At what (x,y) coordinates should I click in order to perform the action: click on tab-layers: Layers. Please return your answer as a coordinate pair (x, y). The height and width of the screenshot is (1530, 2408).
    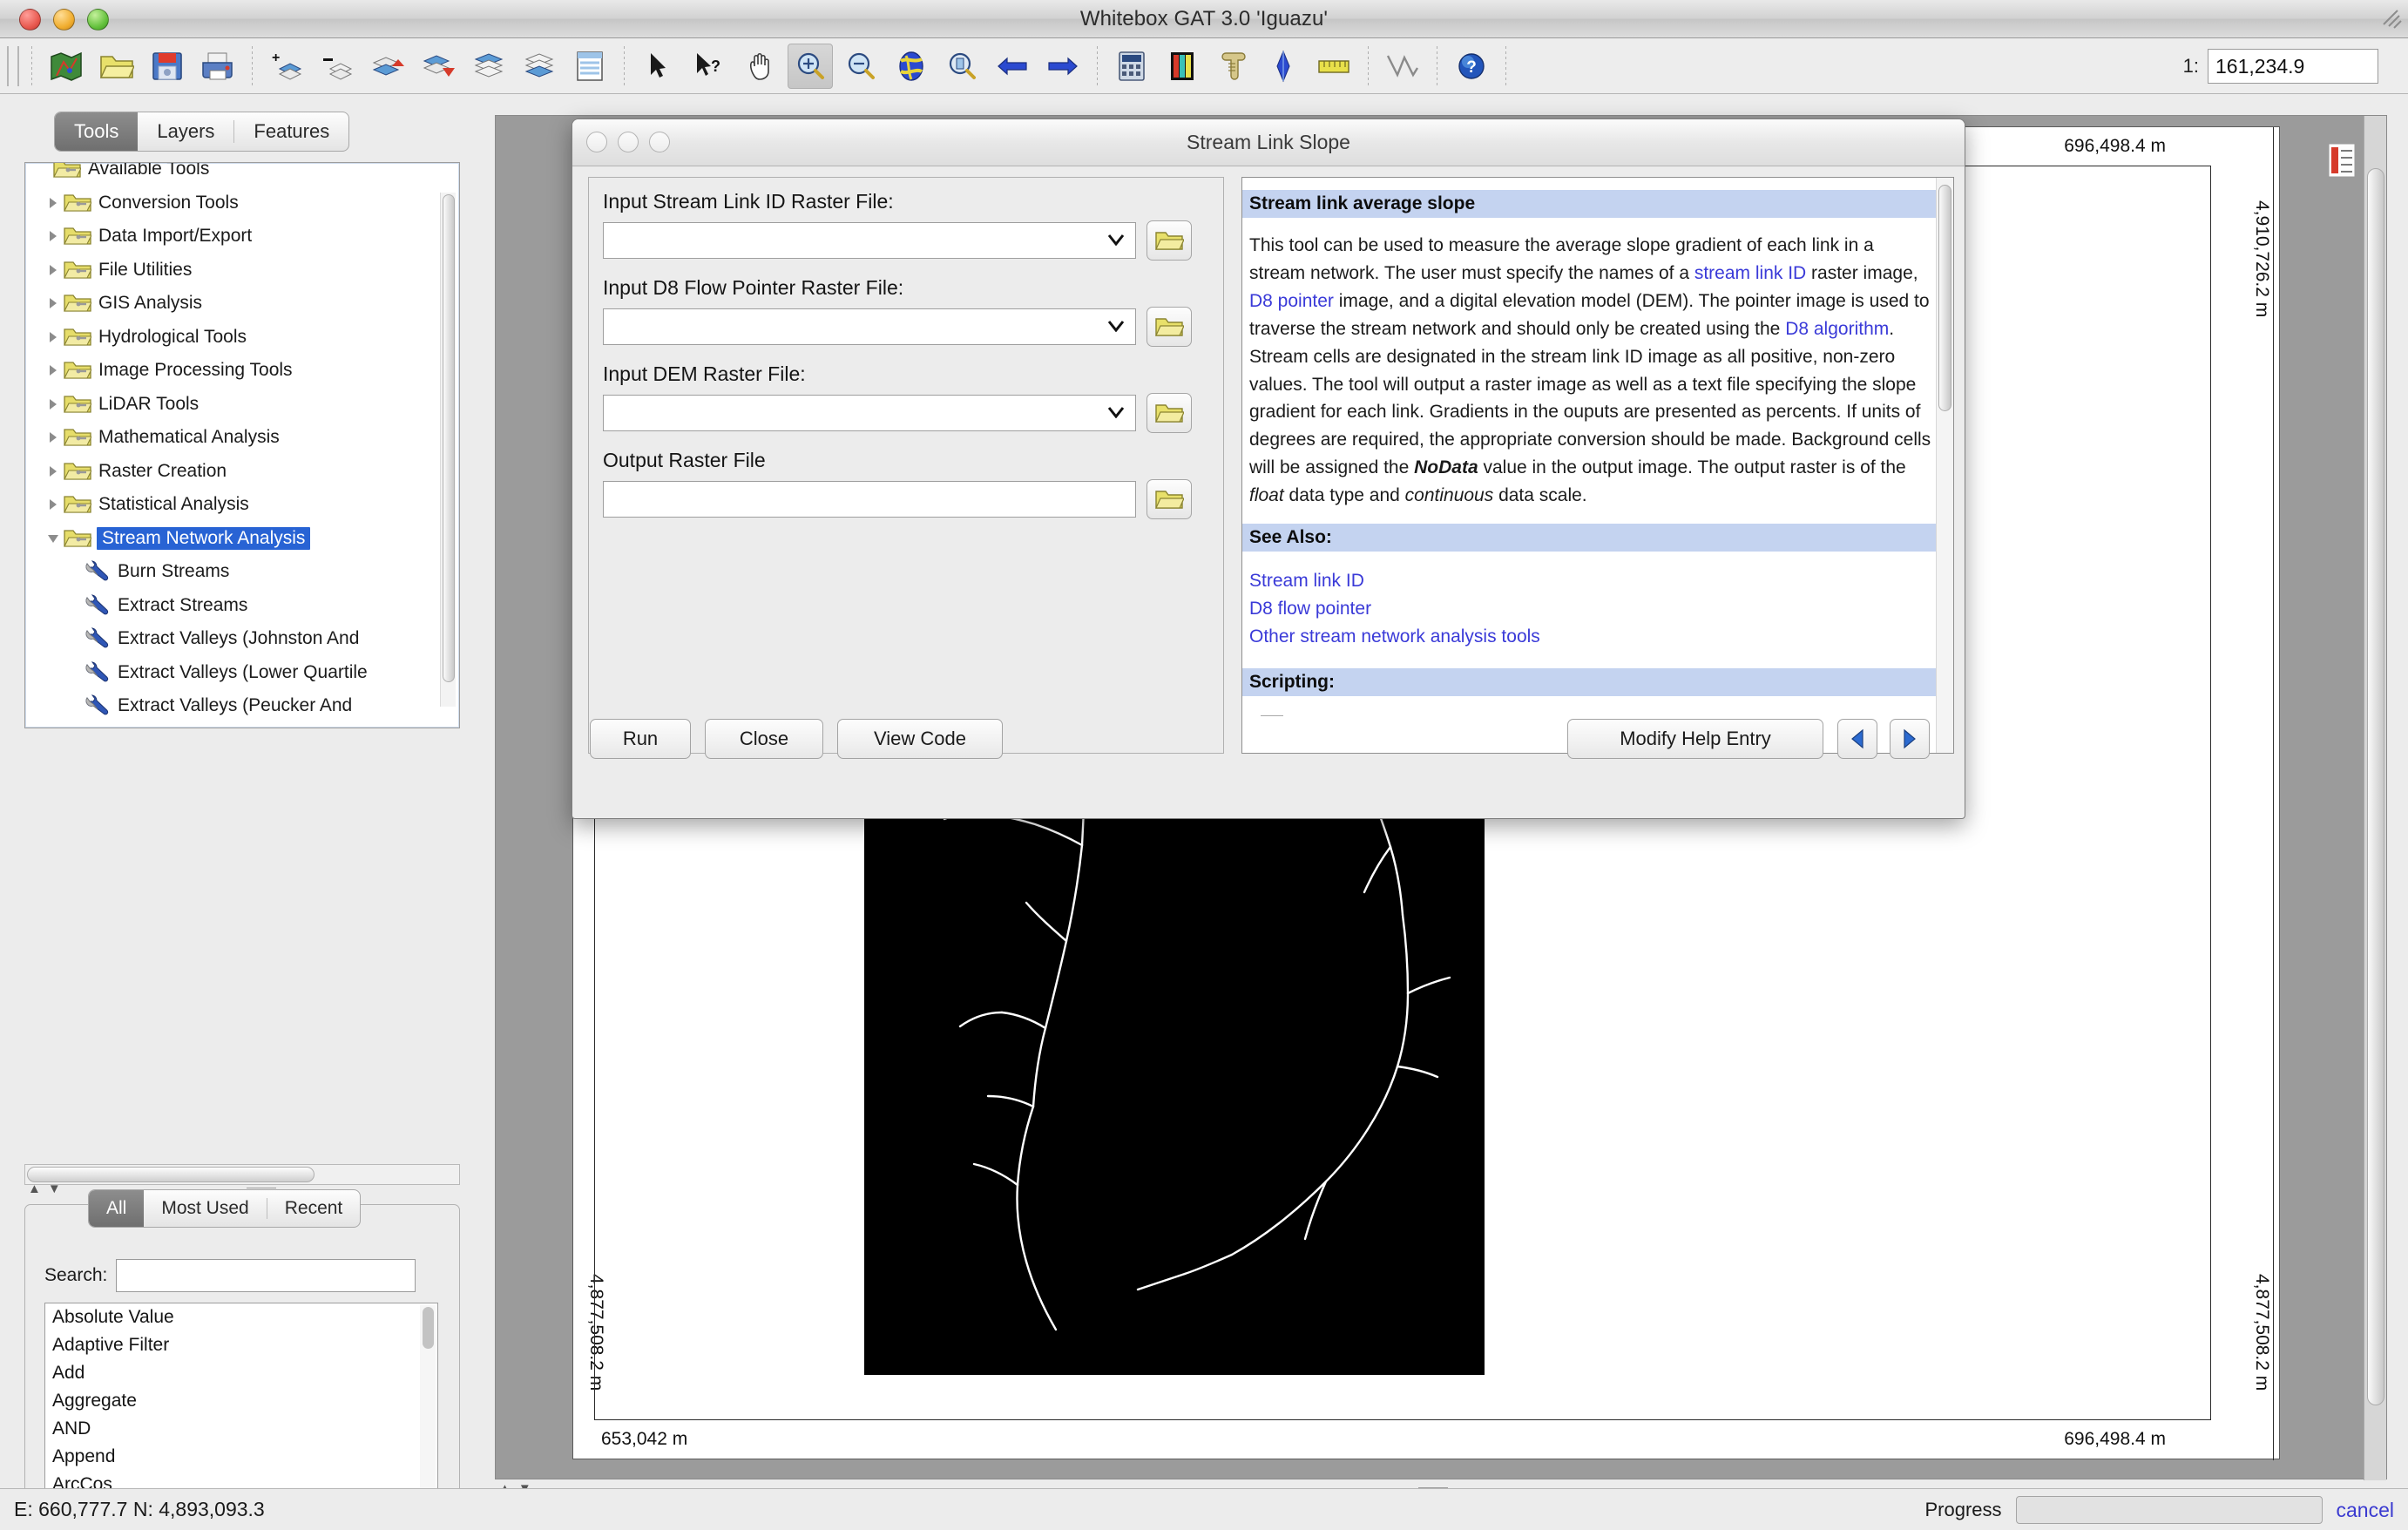
    Looking at the image, I should click on (185, 131).